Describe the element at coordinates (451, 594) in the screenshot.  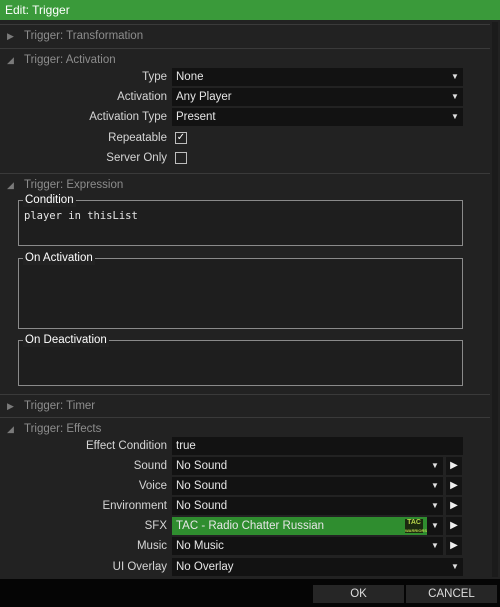
I see `cancel-button: CANCEL` at that location.